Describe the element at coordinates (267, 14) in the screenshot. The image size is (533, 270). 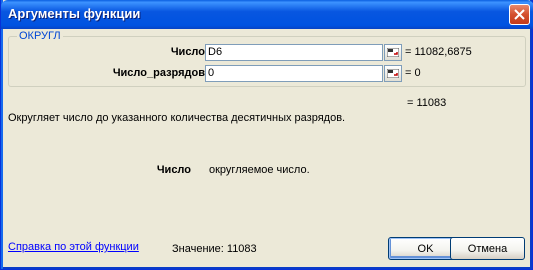
I see `title-bar: Аргументы функции` at that location.